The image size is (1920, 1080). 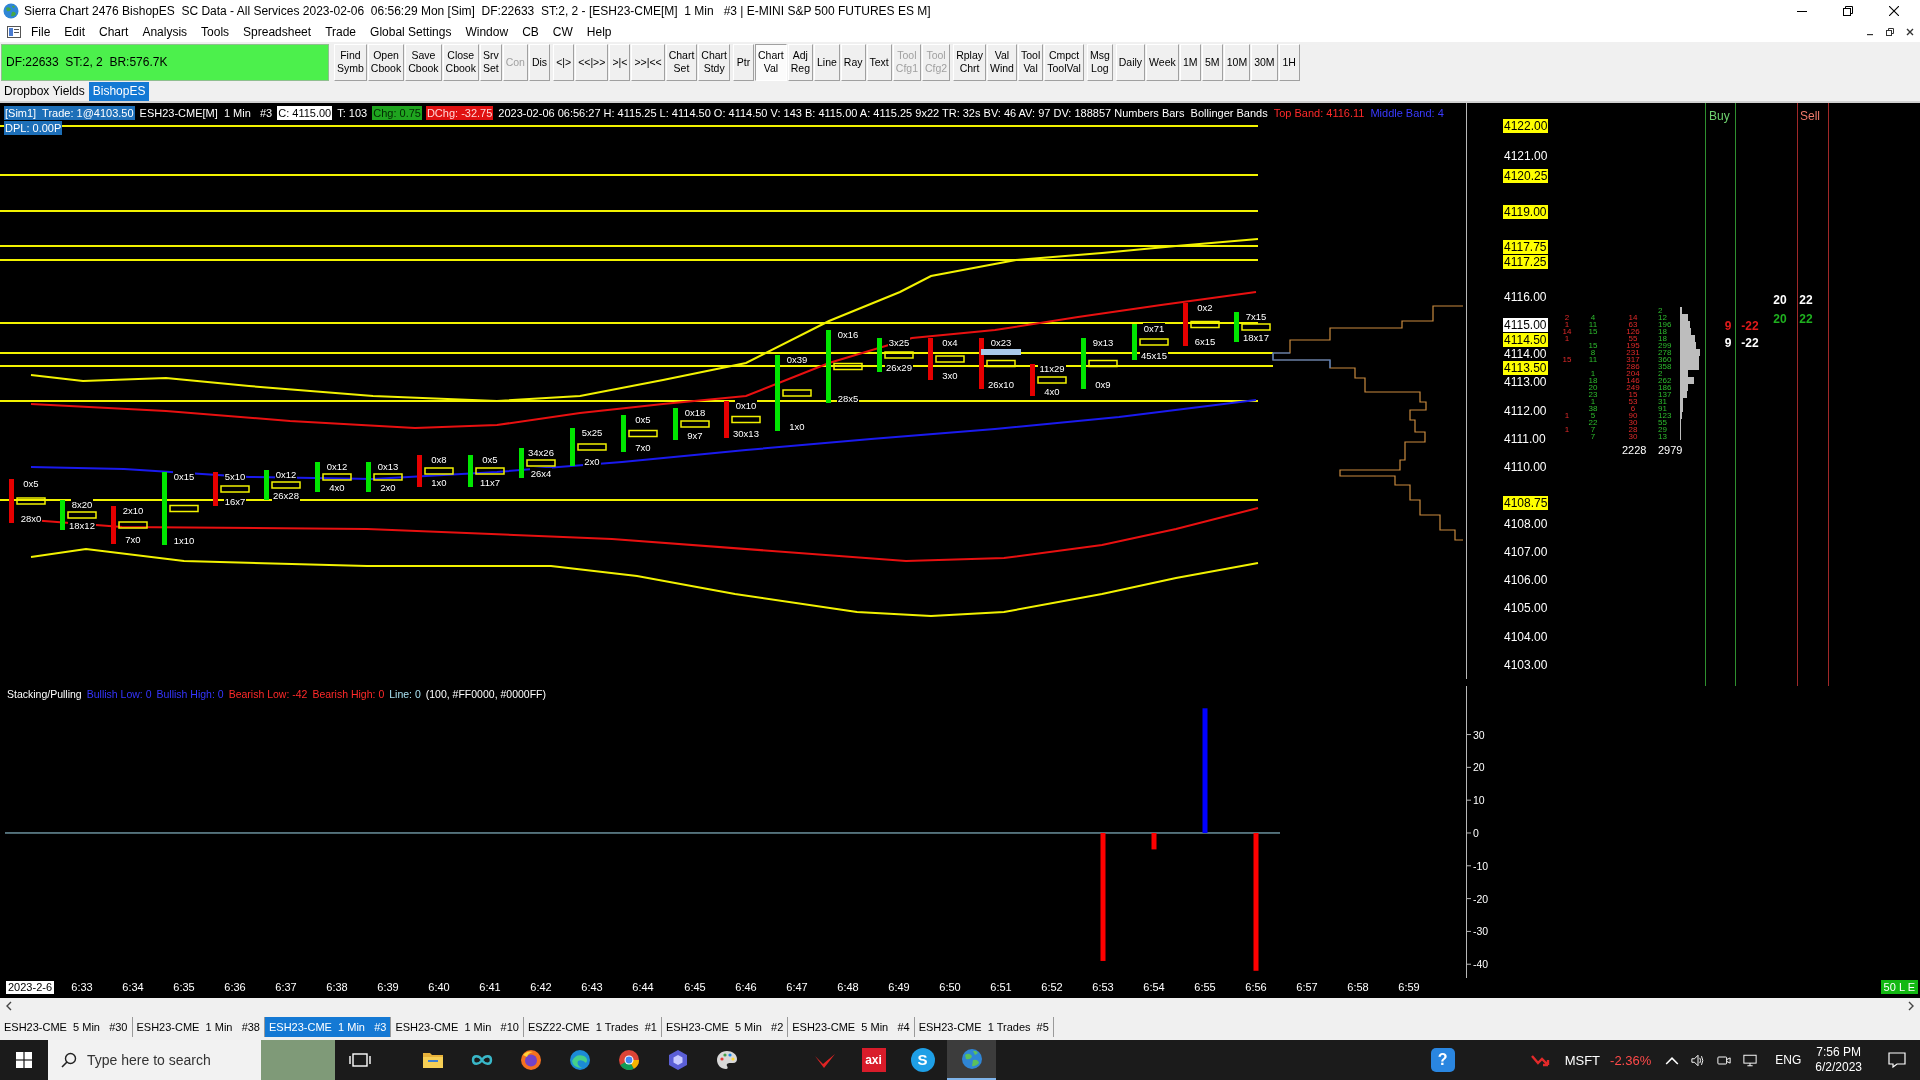 What do you see at coordinates (350, 62) in the screenshot?
I see `toolbar-button: Find Symb` at bounding box center [350, 62].